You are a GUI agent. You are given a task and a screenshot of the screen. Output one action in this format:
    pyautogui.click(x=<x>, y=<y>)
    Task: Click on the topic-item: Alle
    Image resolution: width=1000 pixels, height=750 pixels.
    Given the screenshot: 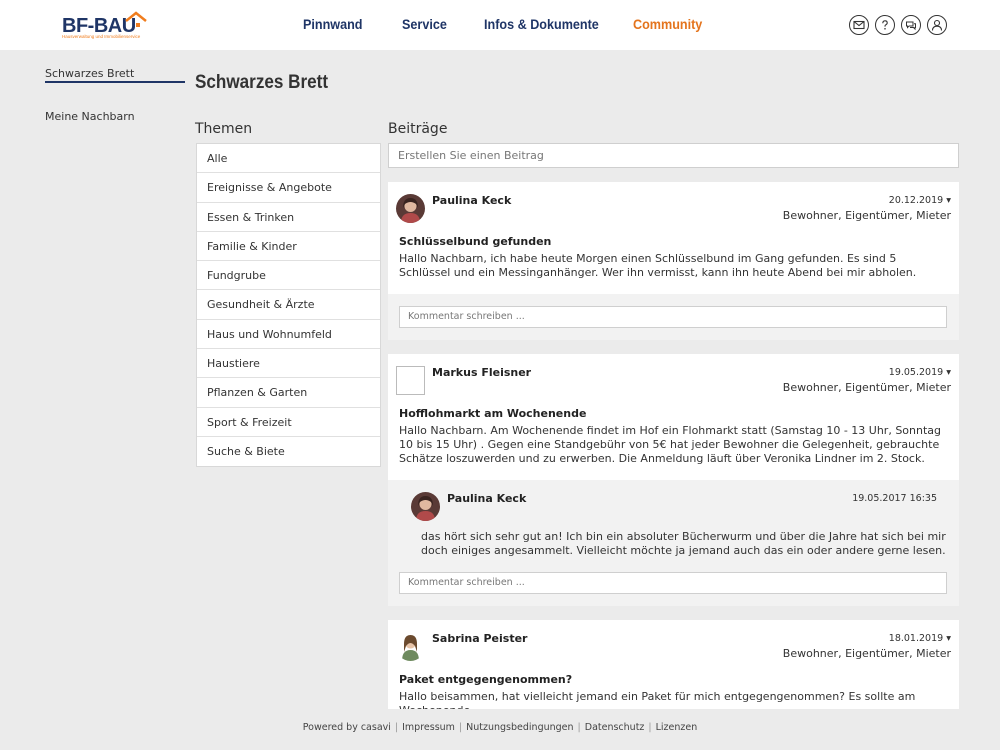 What is the action you would take?
    pyautogui.click(x=288, y=159)
    